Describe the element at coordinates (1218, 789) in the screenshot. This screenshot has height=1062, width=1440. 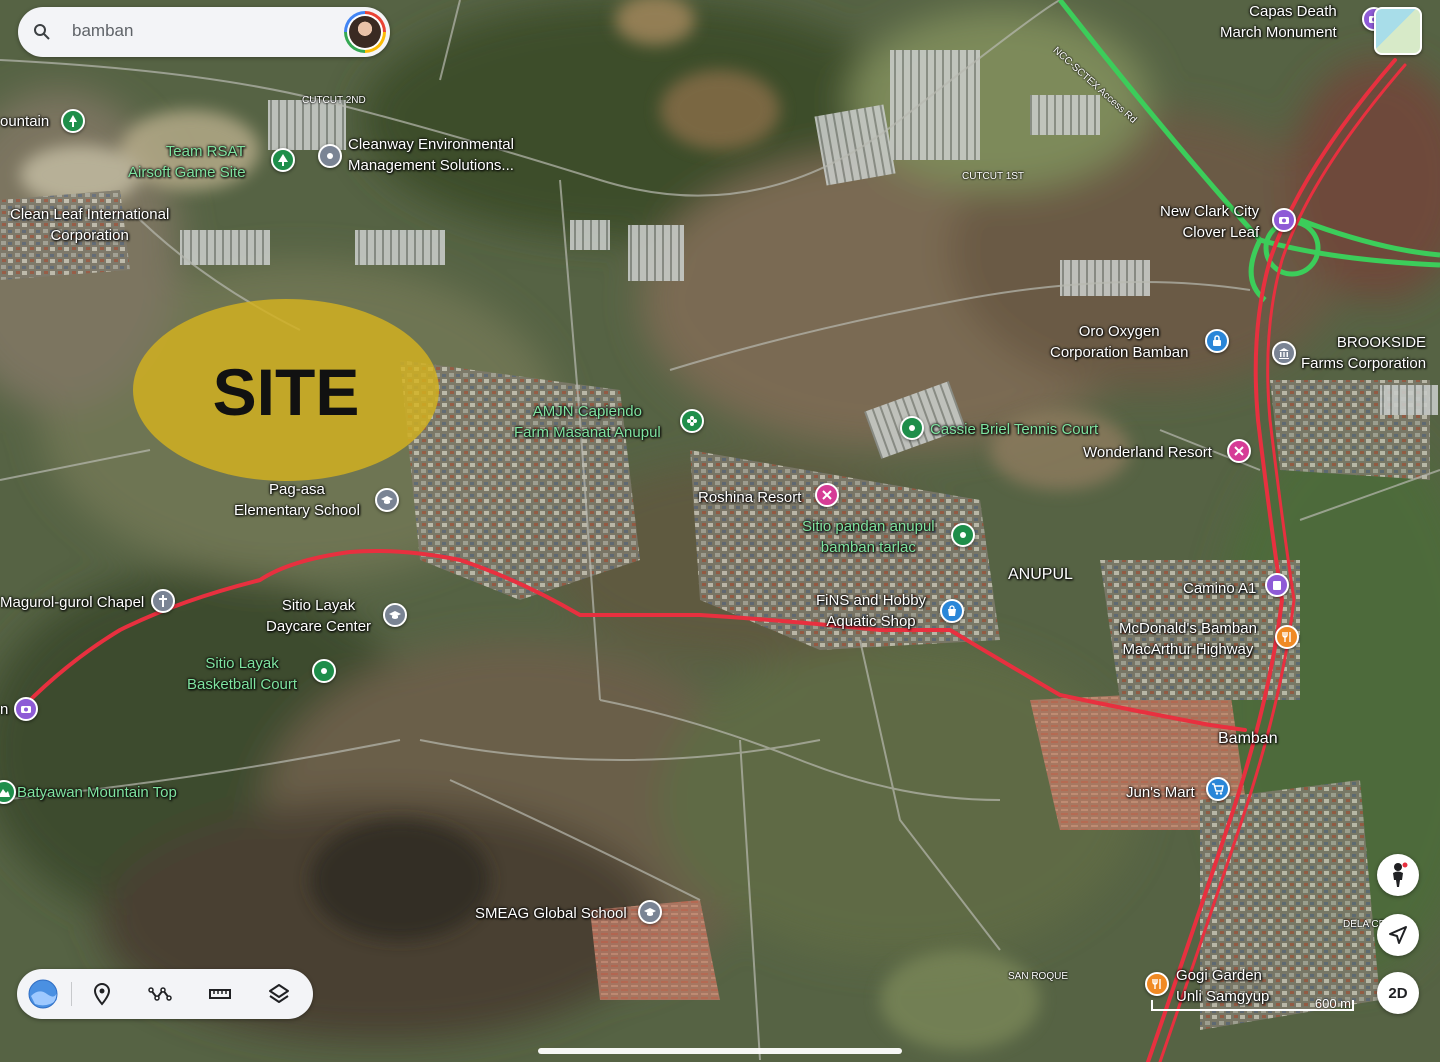
I see `cart-pin-icon` at that location.